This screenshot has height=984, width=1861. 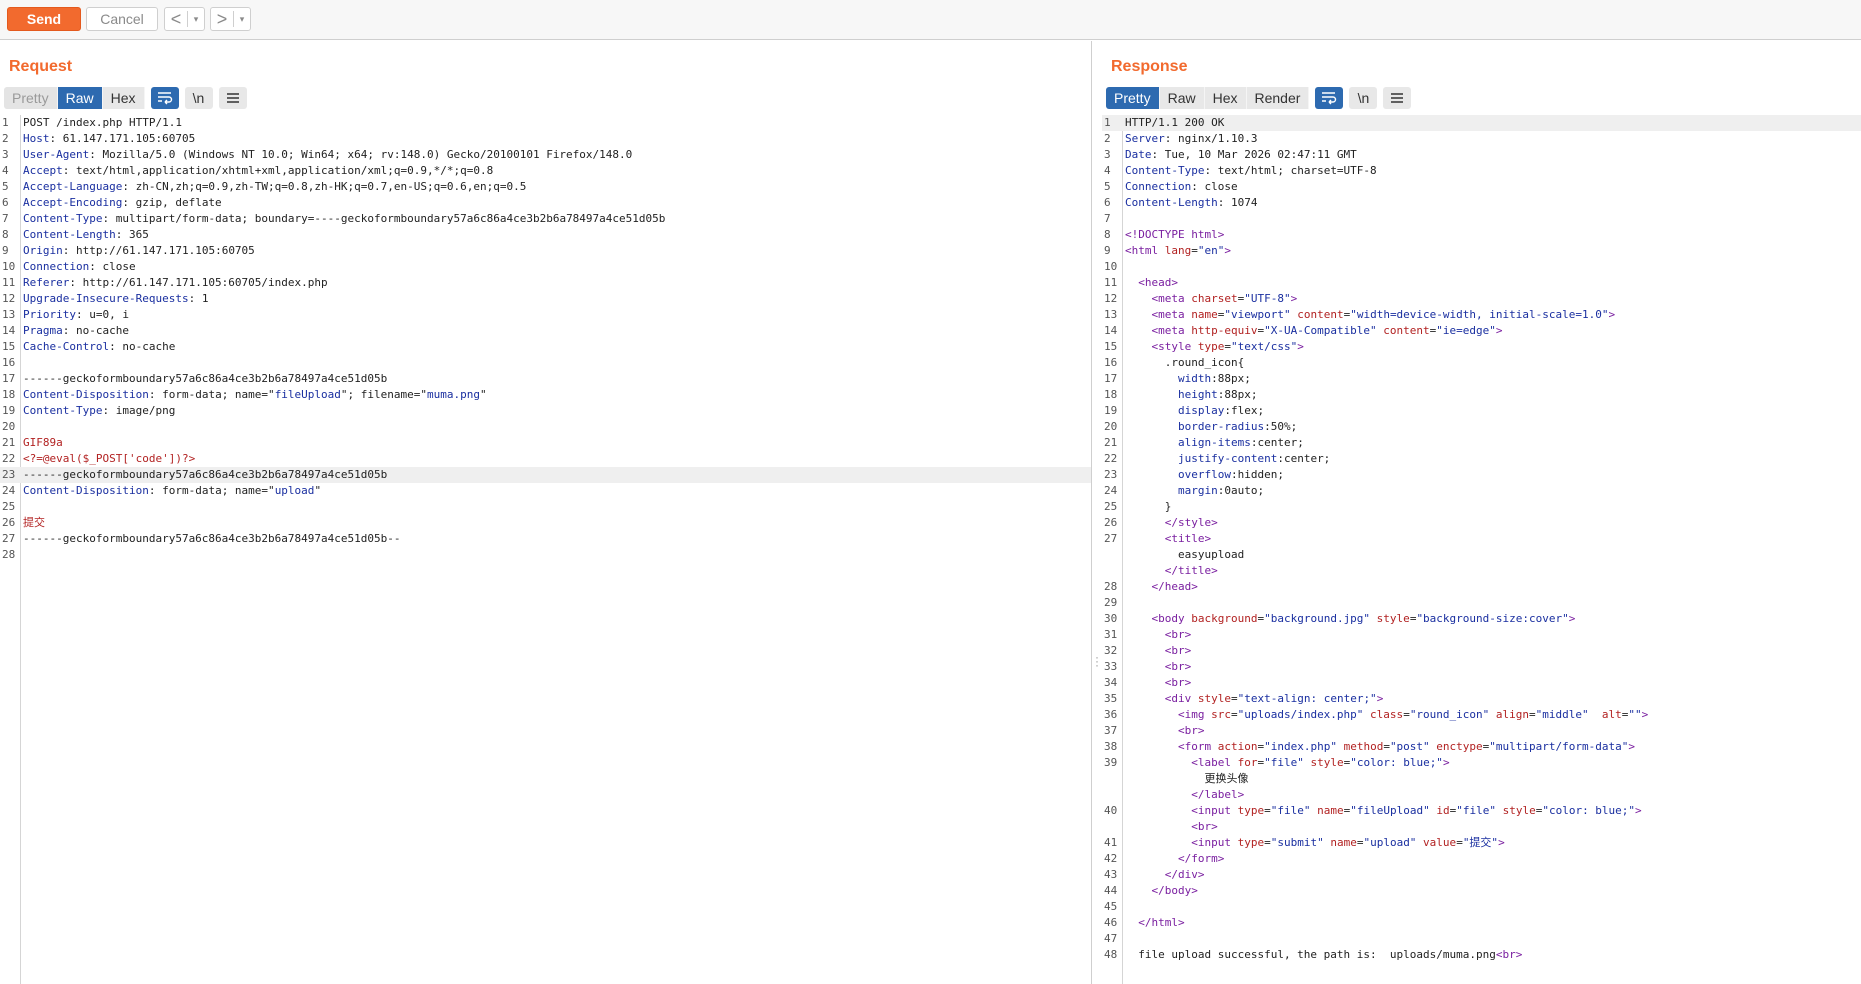 What do you see at coordinates (545, 331) in the screenshot?
I see `code-line: 14 Pragma: no-cache` at bounding box center [545, 331].